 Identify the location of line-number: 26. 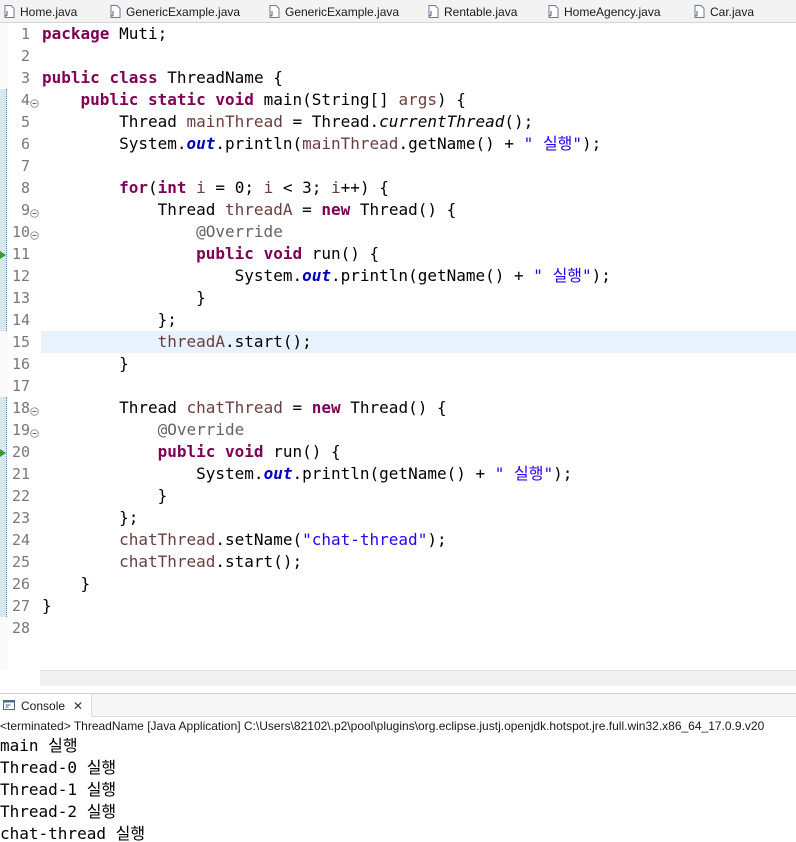
(20, 584).